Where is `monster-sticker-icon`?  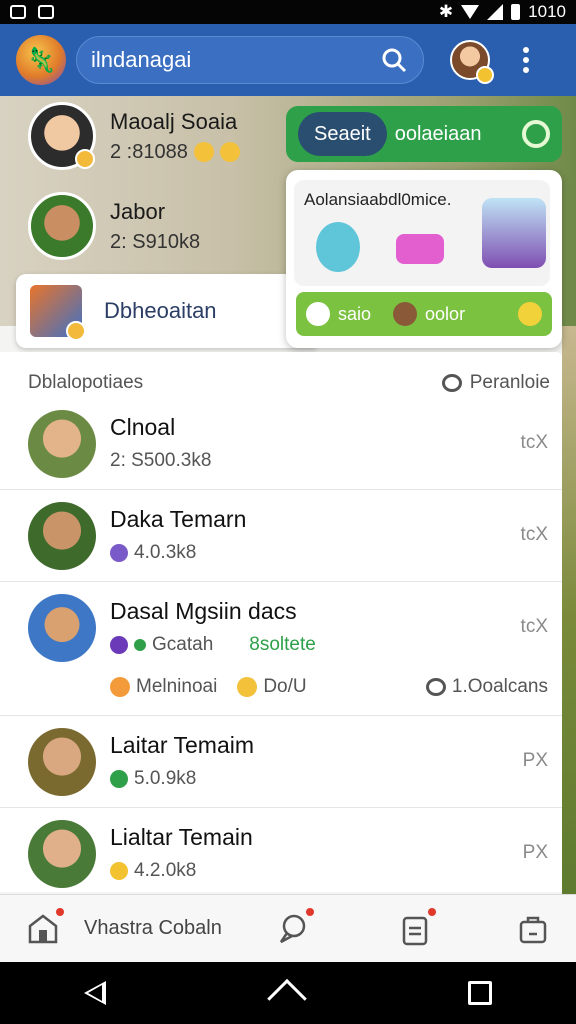
monster-sticker-icon is located at coordinates (338, 247).